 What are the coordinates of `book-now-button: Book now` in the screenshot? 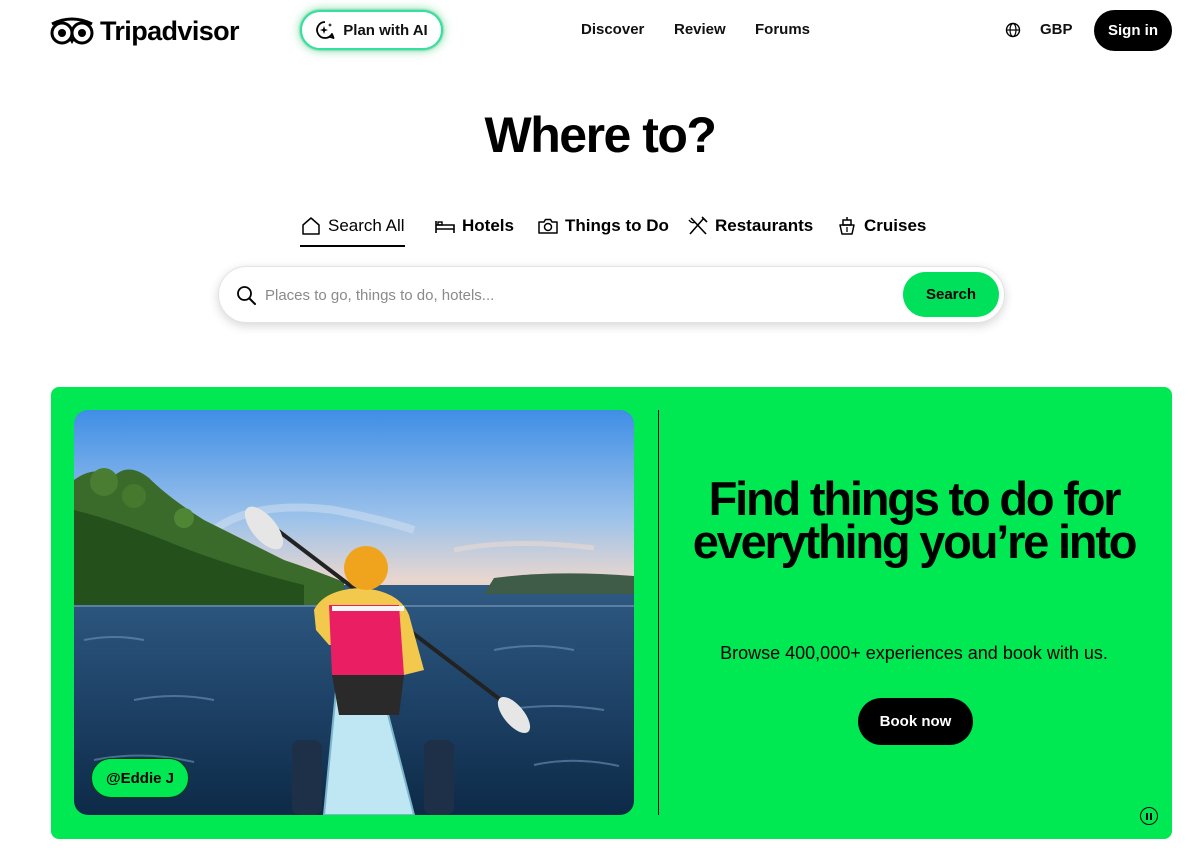 It's located at (915, 721).